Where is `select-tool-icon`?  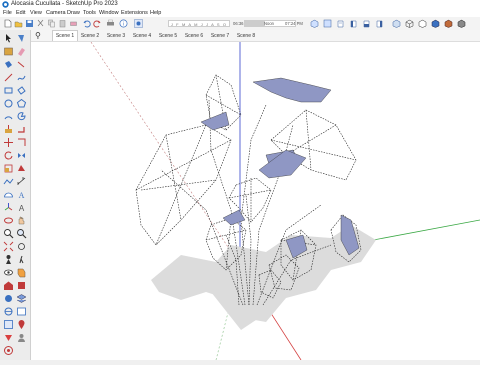 select-tool-icon is located at coordinates (8, 38).